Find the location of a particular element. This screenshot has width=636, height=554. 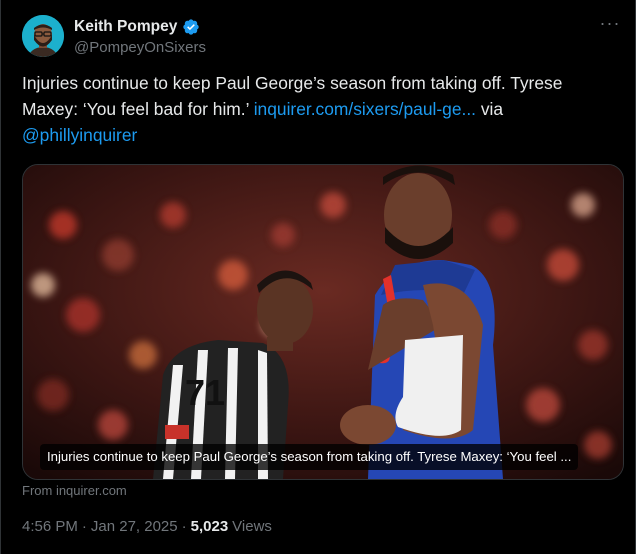

card-source: From inquirer.com is located at coordinates (74, 490).